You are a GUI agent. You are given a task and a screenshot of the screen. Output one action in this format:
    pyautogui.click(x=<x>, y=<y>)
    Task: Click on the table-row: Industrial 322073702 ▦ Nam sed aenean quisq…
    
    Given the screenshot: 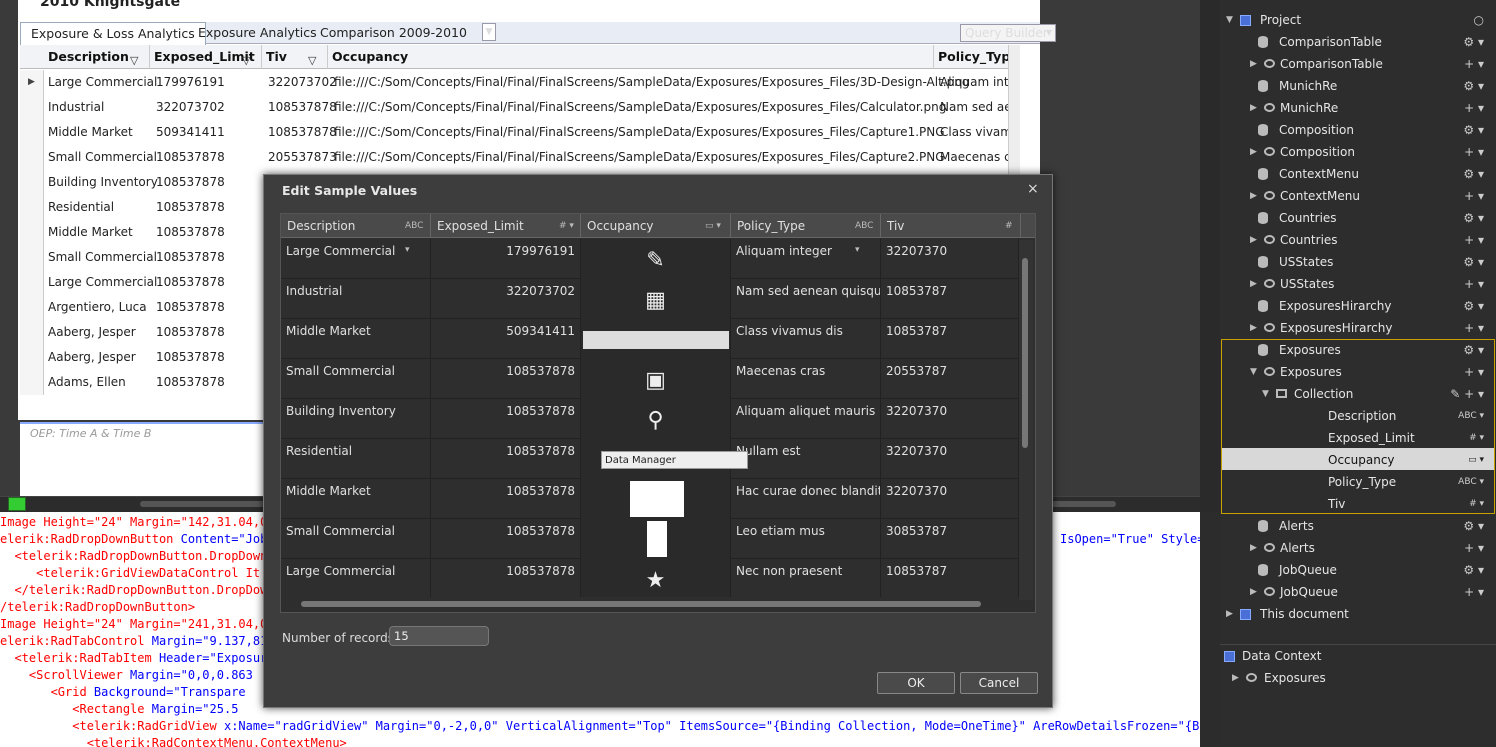 What is the action you would take?
    pyautogui.click(x=651, y=299)
    